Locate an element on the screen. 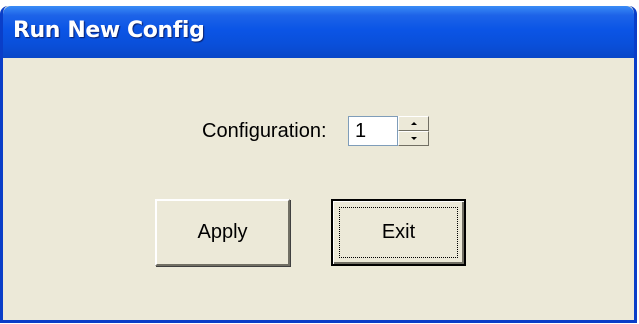  spin-up-button is located at coordinates (413, 123).